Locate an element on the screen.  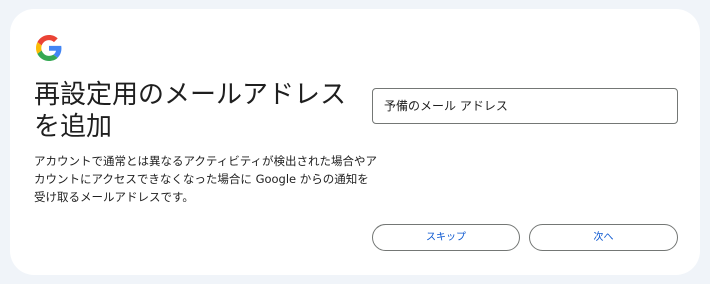
recovery-email-field-container is located at coordinates (525, 106).